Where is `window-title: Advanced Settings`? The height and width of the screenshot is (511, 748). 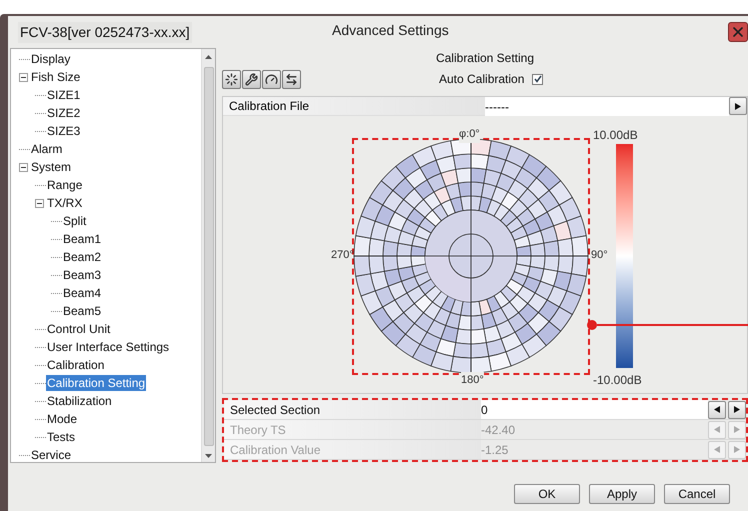 window-title: Advanced Settings is located at coordinates (390, 30).